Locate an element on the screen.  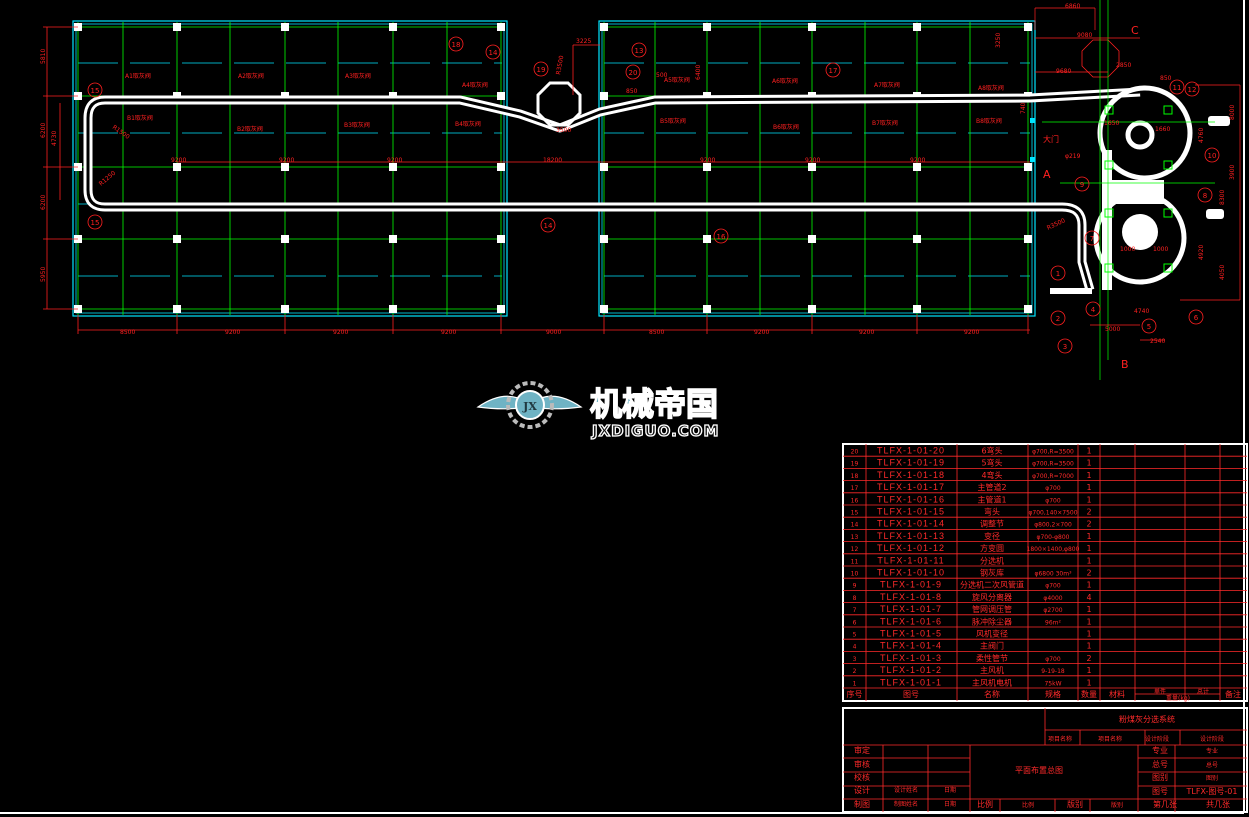
dim-text: 5950 is located at coordinates (43, 274).